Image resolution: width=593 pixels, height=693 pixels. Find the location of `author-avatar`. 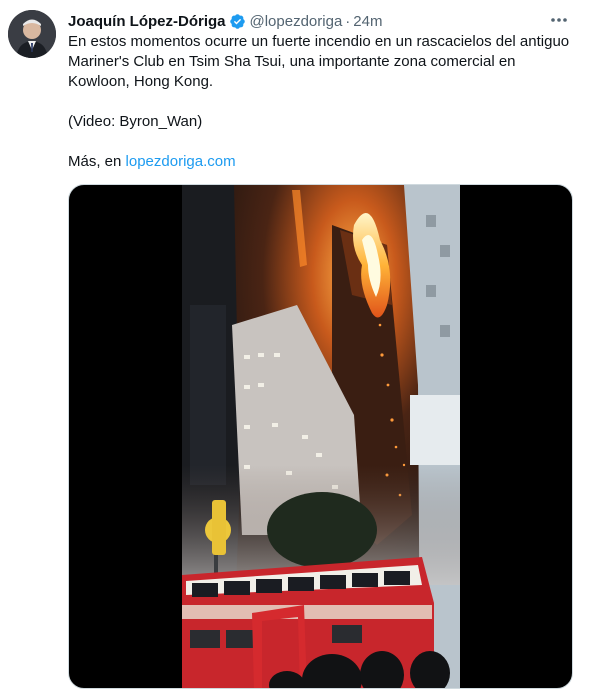

author-avatar is located at coordinates (32, 34).